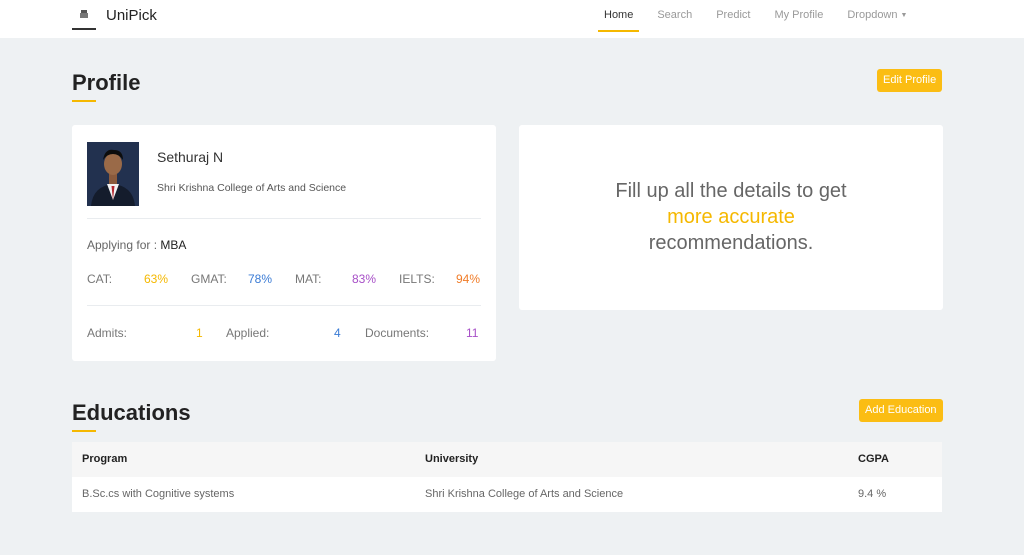 This screenshot has height=555, width=1024. What do you see at coordinates (761, 16) in the screenshot?
I see `nav-links: Home Search Predict My Profile Dropdown ▼` at bounding box center [761, 16].